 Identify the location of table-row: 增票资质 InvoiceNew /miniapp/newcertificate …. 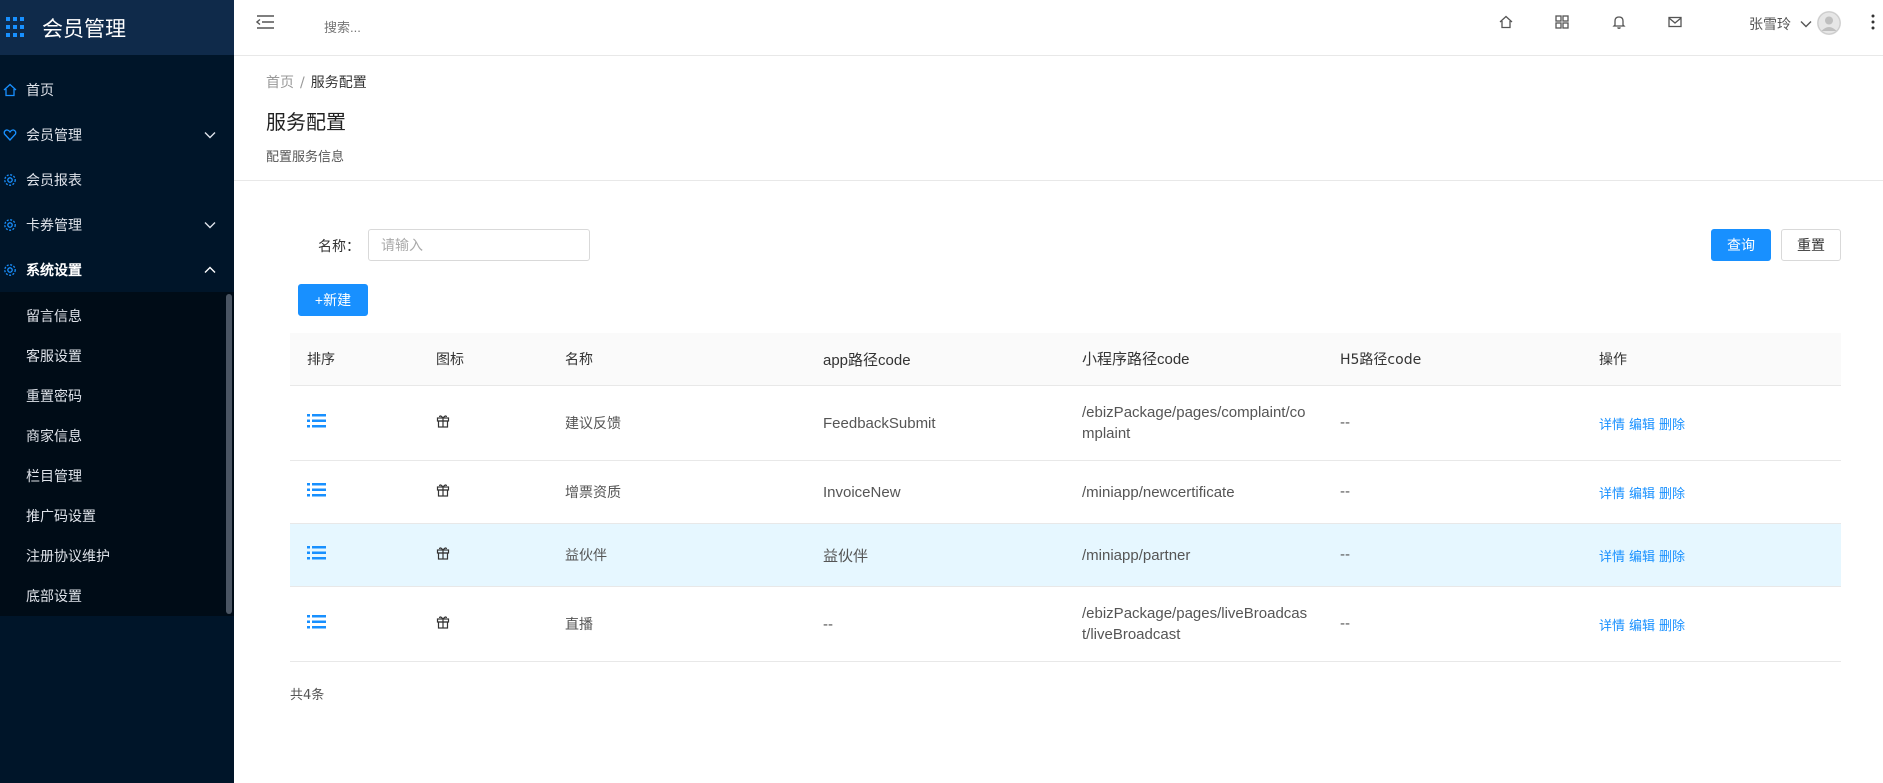
(1065, 492).